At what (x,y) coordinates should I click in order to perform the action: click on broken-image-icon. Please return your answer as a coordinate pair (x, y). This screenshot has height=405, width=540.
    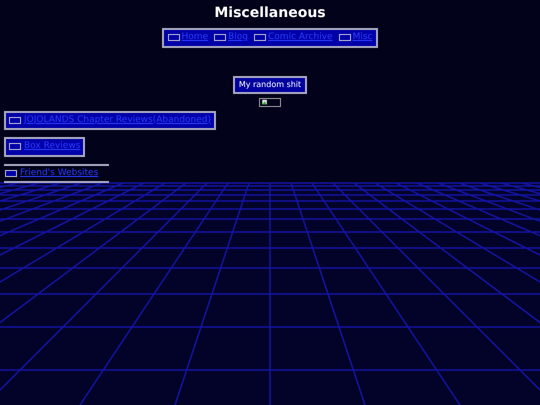
    Looking at the image, I should click on (270, 102).